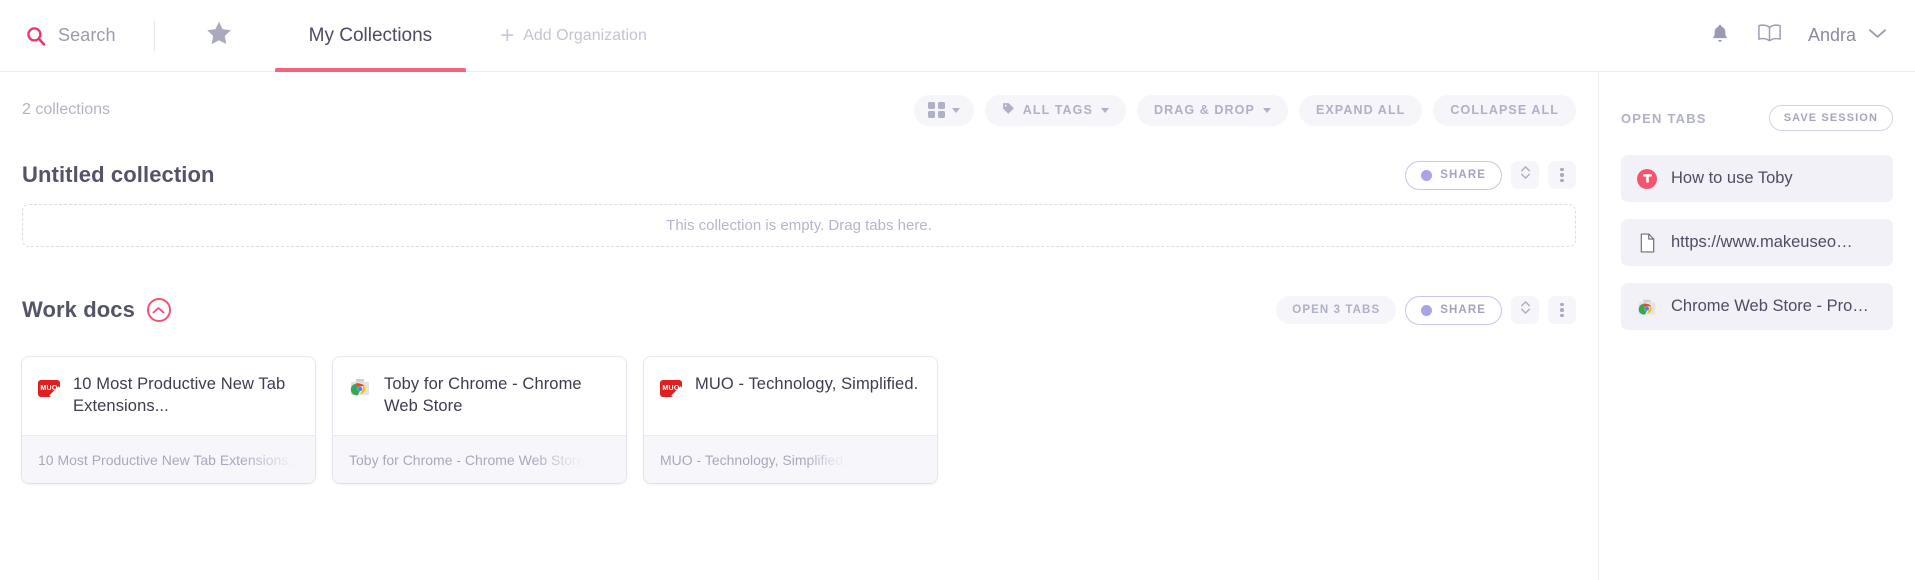 This screenshot has height=580, width=1915. I want to click on document-favicon-icon, so click(1647, 243).